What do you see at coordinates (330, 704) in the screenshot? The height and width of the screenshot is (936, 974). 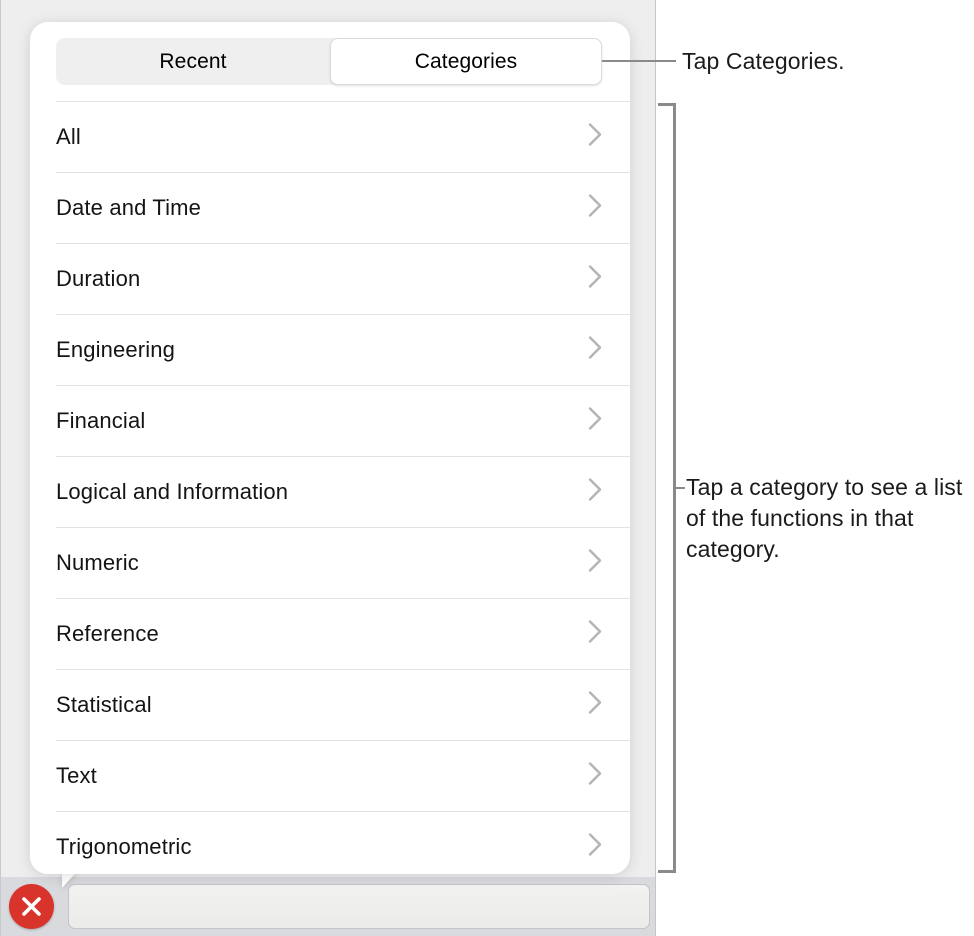 I see `list-item-statistical: Statistical` at bounding box center [330, 704].